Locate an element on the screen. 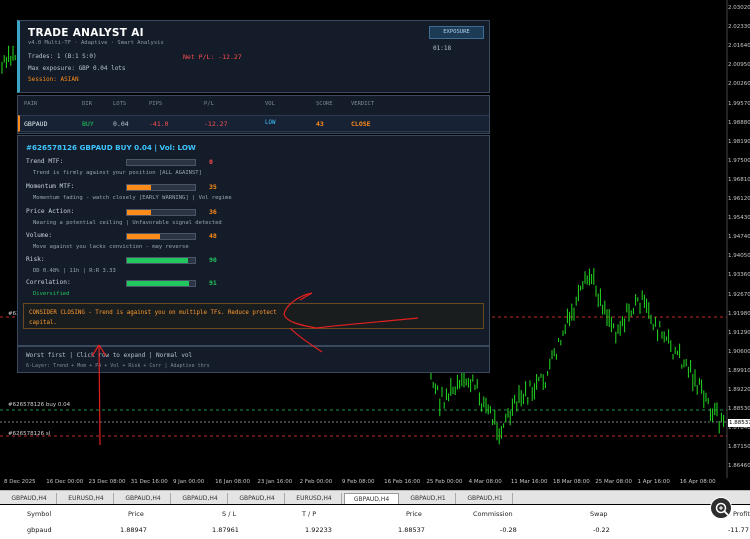 The height and width of the screenshot is (539, 750). trade-label-buy: #626578126 buy 0.04 is located at coordinates (39, 405).